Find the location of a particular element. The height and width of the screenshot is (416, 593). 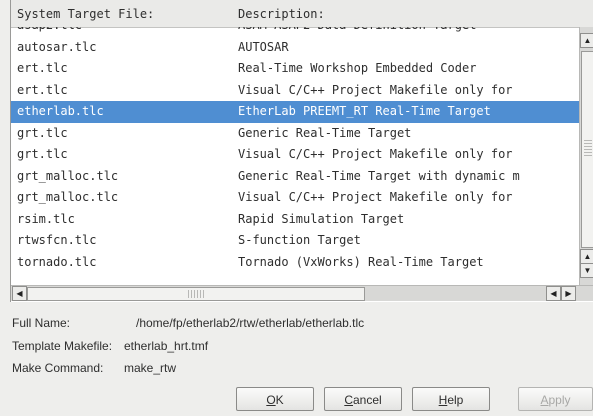

description-cell: AUTOSAR is located at coordinates (263, 46).